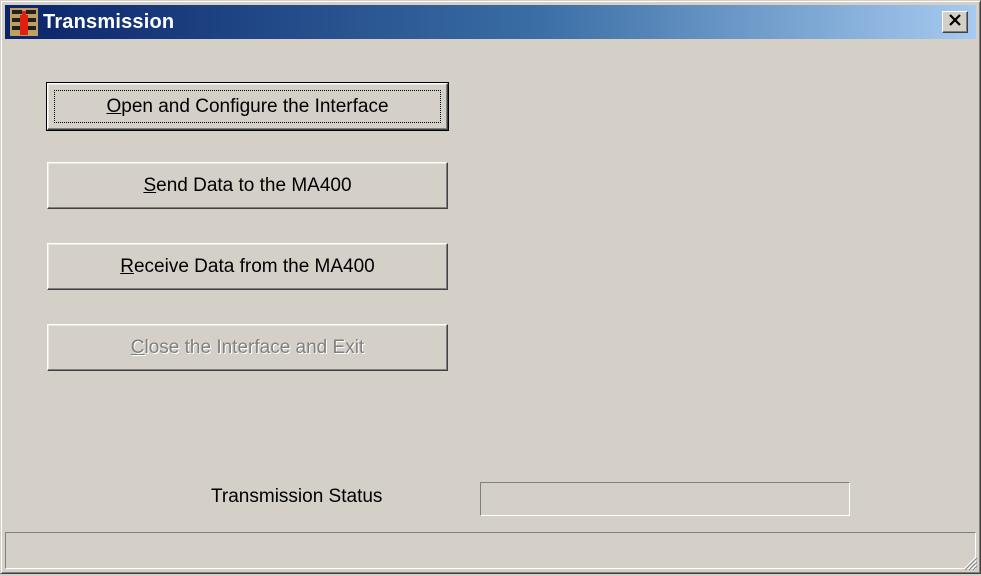 This screenshot has height=576, width=981. Describe the element at coordinates (969, 562) in the screenshot. I see `resize-grip-icon` at that location.